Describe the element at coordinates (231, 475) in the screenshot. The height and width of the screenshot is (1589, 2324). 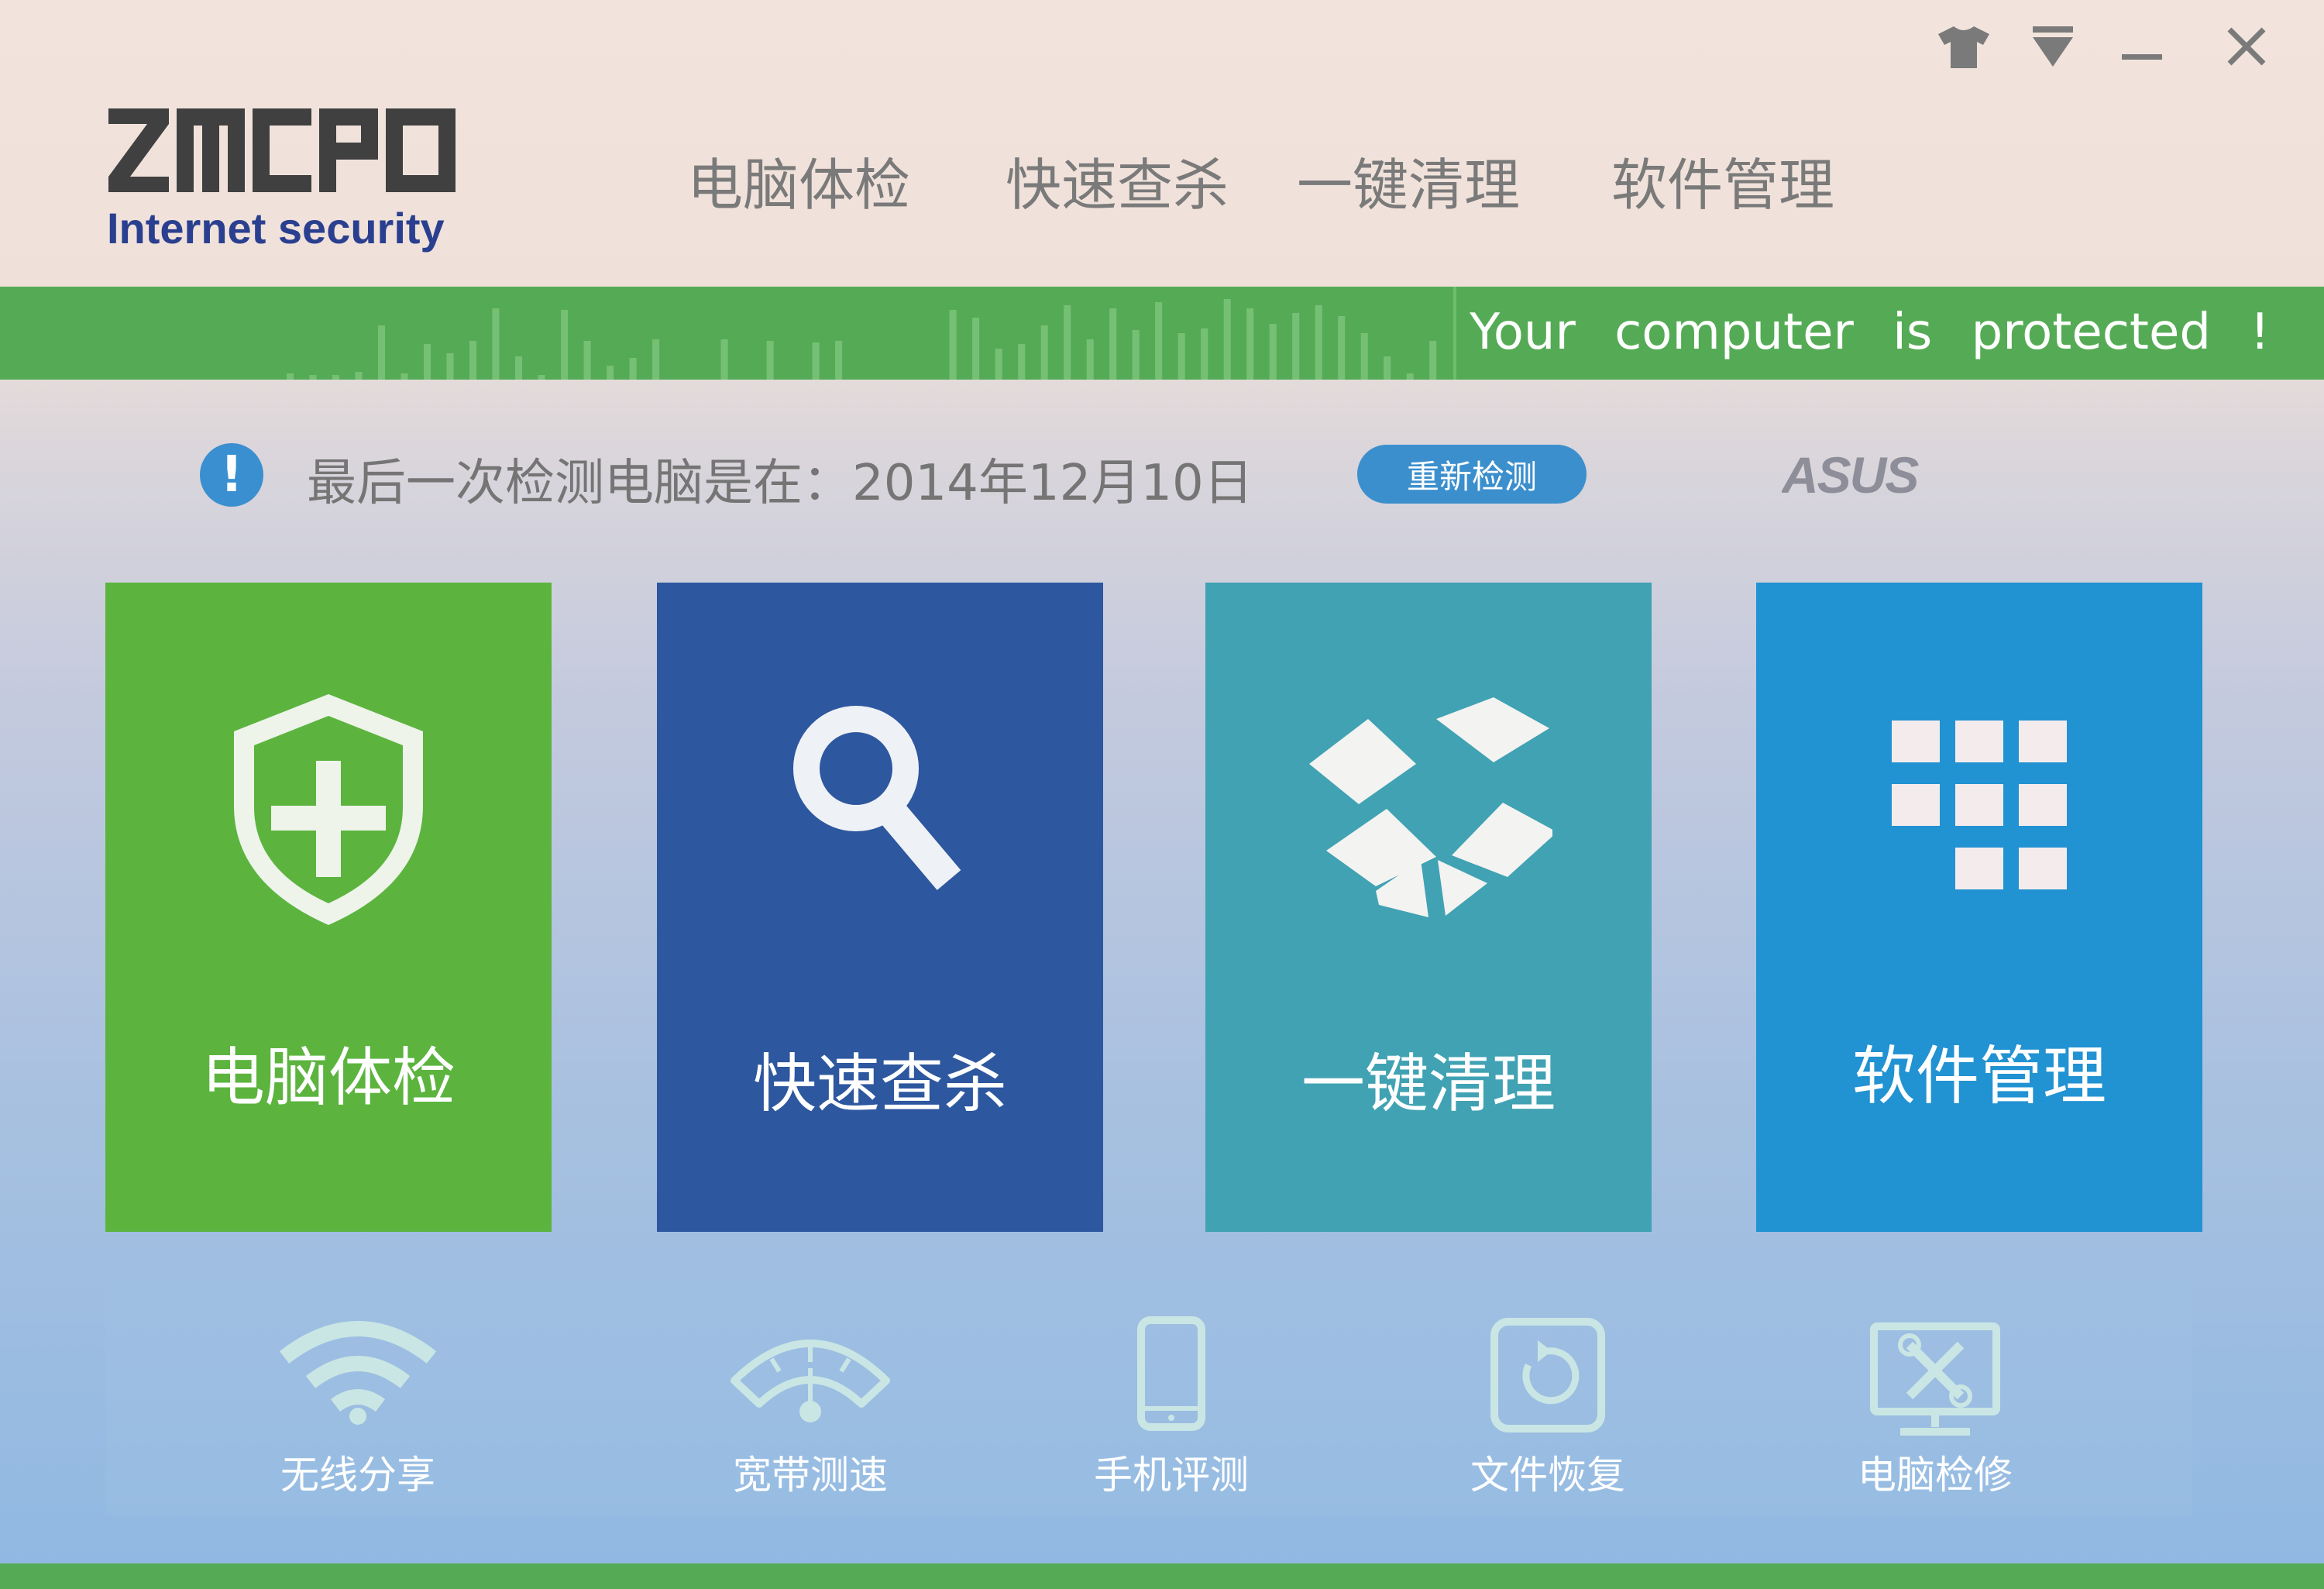
I see `info-icon: !` at that location.